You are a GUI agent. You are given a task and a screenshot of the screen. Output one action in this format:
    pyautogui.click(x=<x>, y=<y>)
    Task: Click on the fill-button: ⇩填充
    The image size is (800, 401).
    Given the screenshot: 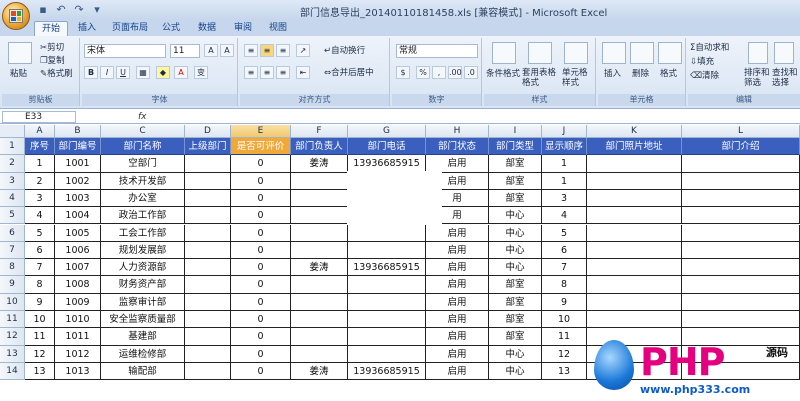 What is the action you would take?
    pyautogui.click(x=702, y=62)
    